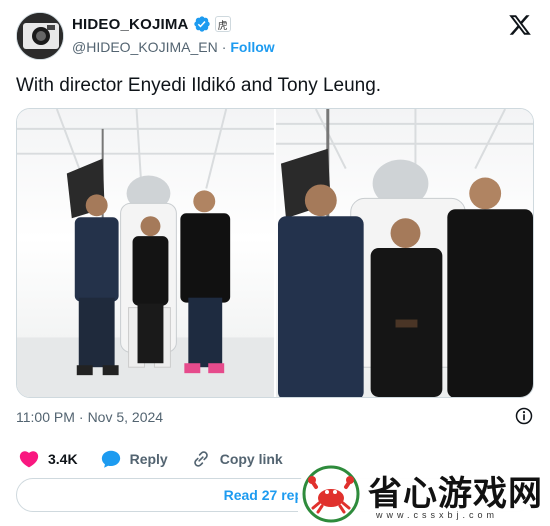 Image resolution: width=550 pixels, height=526 pixels. I want to click on tweet-date: Nov 5, 2024, so click(125, 417).